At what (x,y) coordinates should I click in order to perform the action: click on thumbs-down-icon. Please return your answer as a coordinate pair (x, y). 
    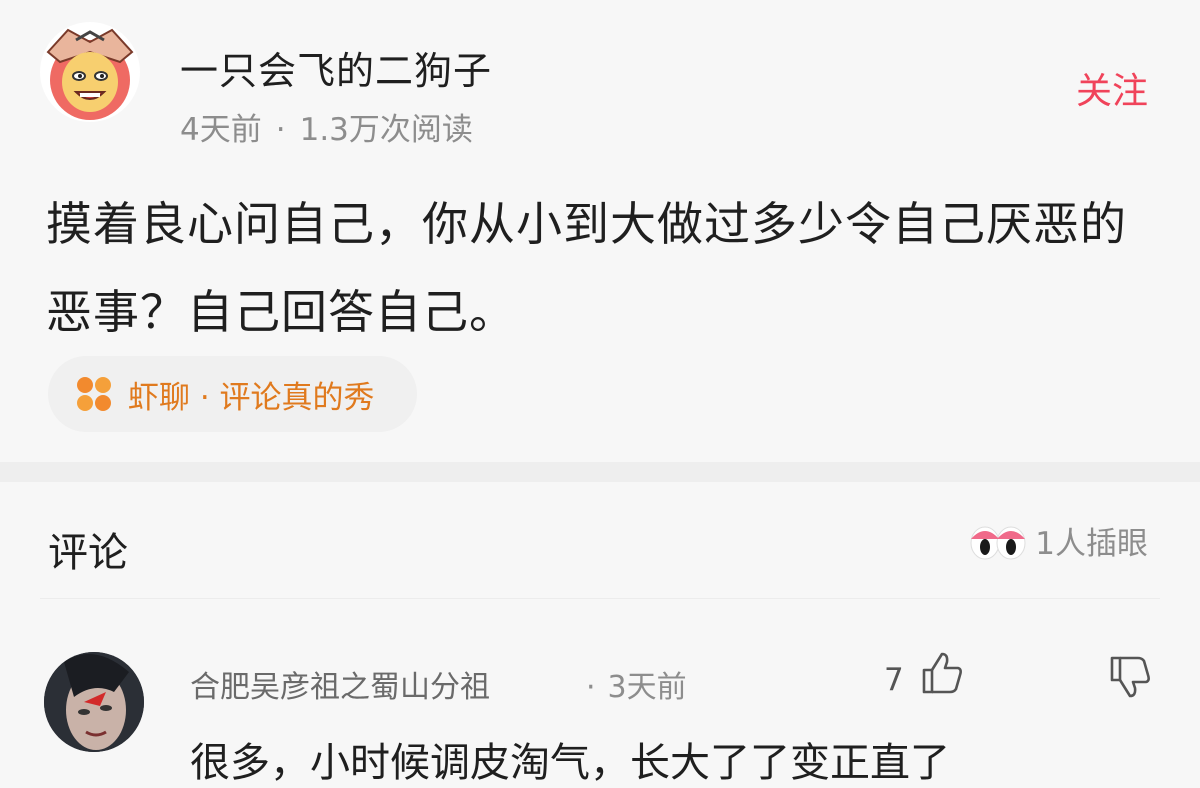
    Looking at the image, I should click on (1130, 677).